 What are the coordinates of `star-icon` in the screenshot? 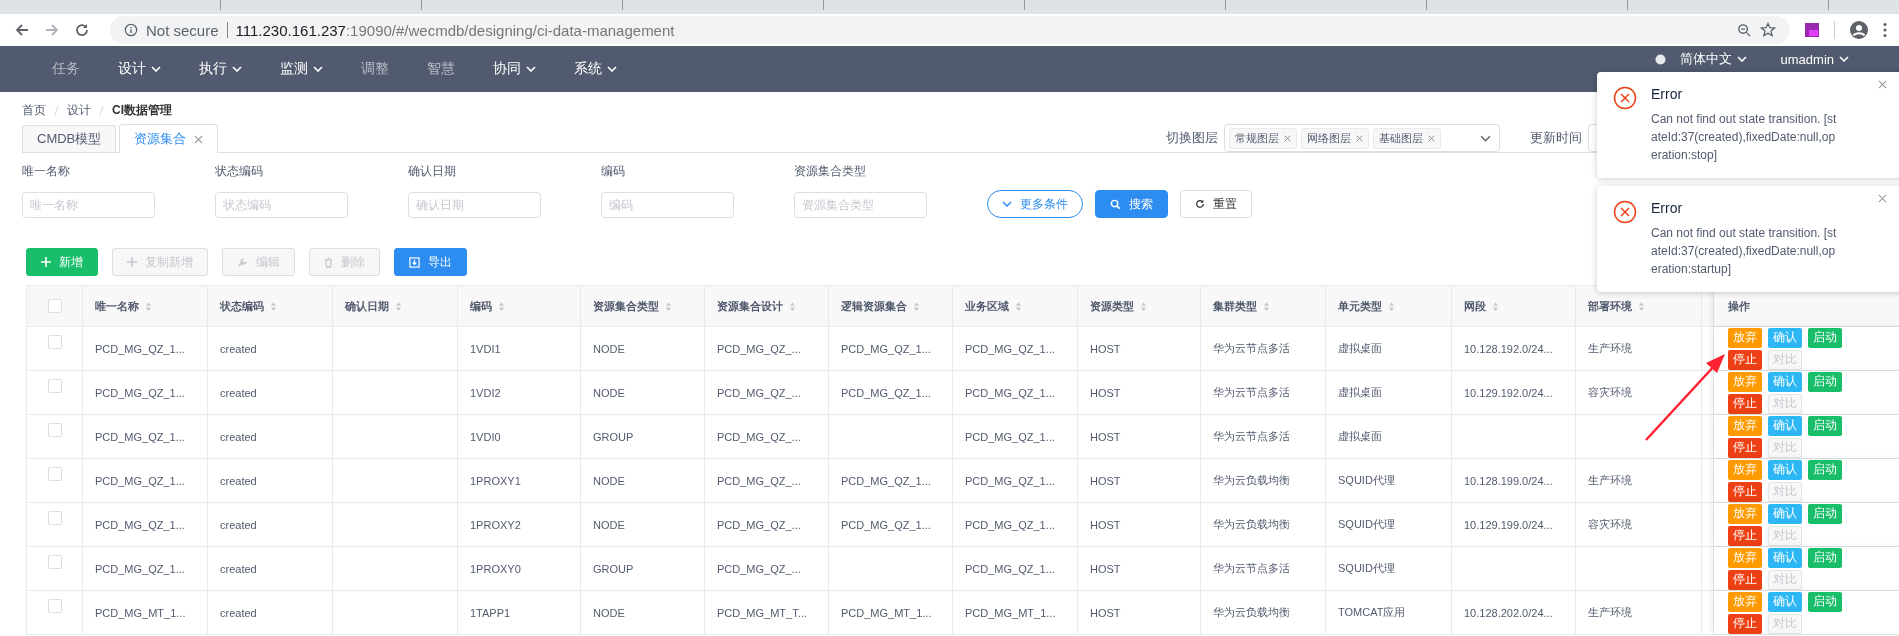 It's located at (1768, 30).